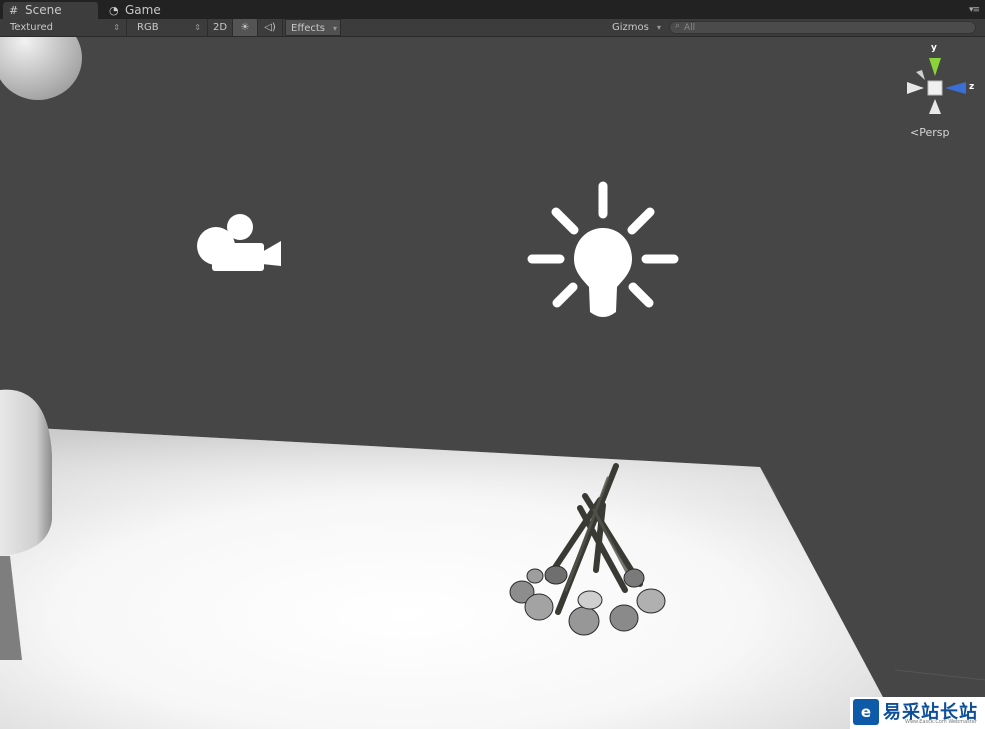  I want to click on search-input, so click(824, 27).